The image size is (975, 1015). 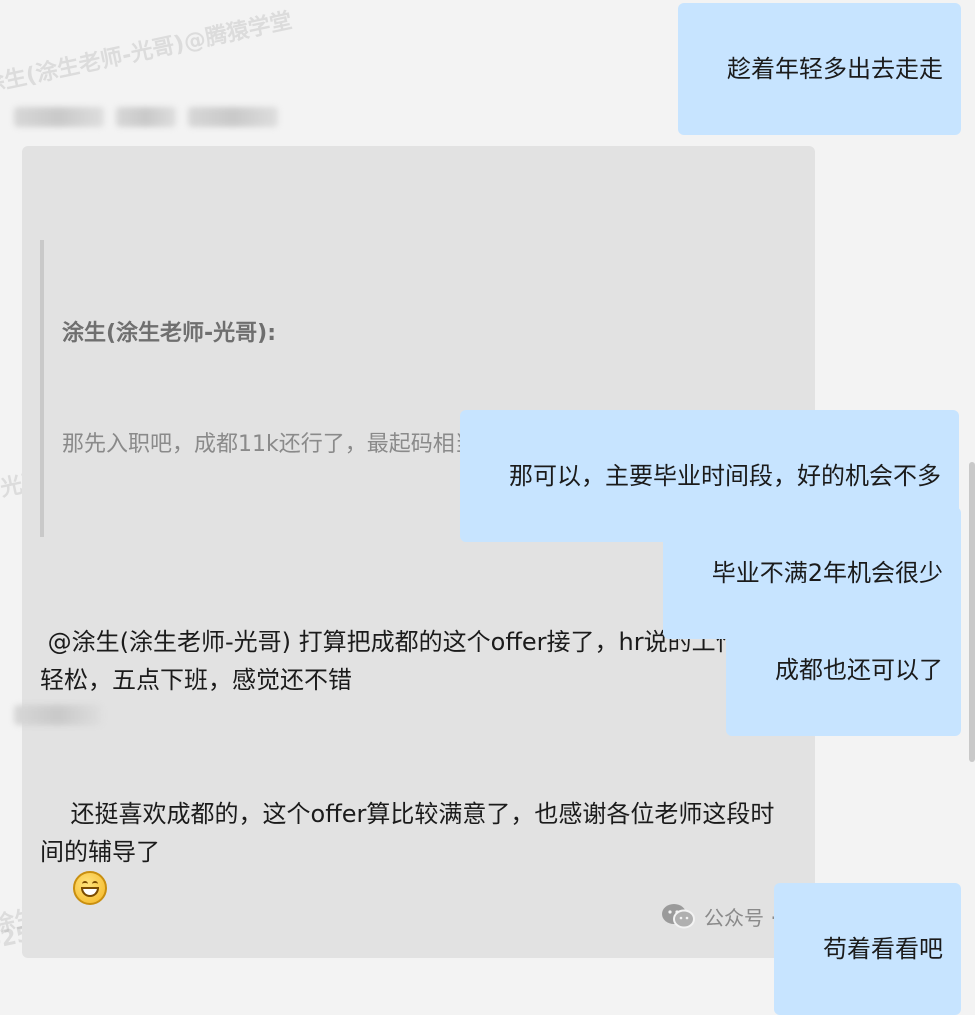 I want to click on message-text: 趁着年轻多出去走走, so click(x=835, y=69).